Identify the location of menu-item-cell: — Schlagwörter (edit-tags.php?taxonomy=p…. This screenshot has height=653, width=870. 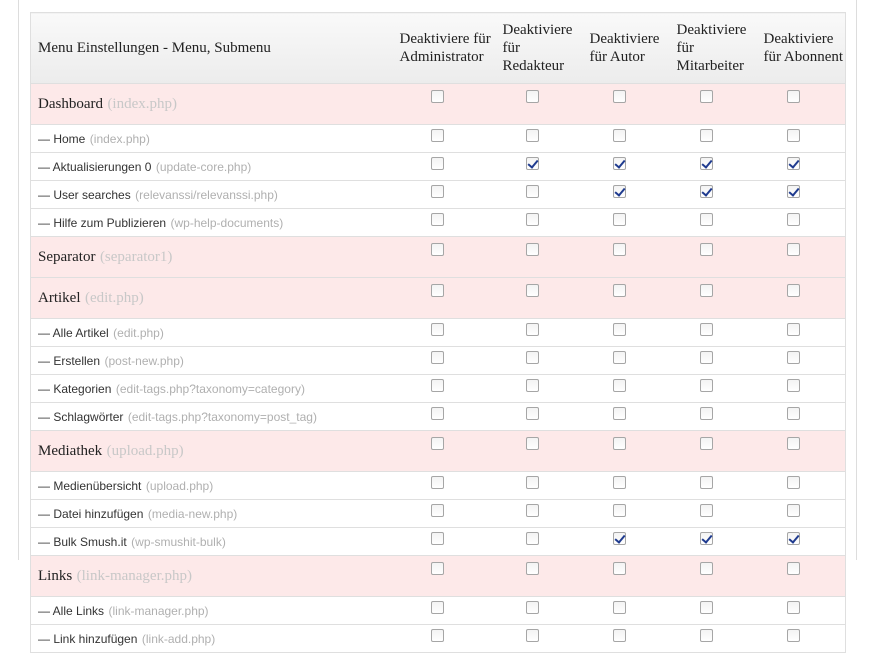
(211, 416).